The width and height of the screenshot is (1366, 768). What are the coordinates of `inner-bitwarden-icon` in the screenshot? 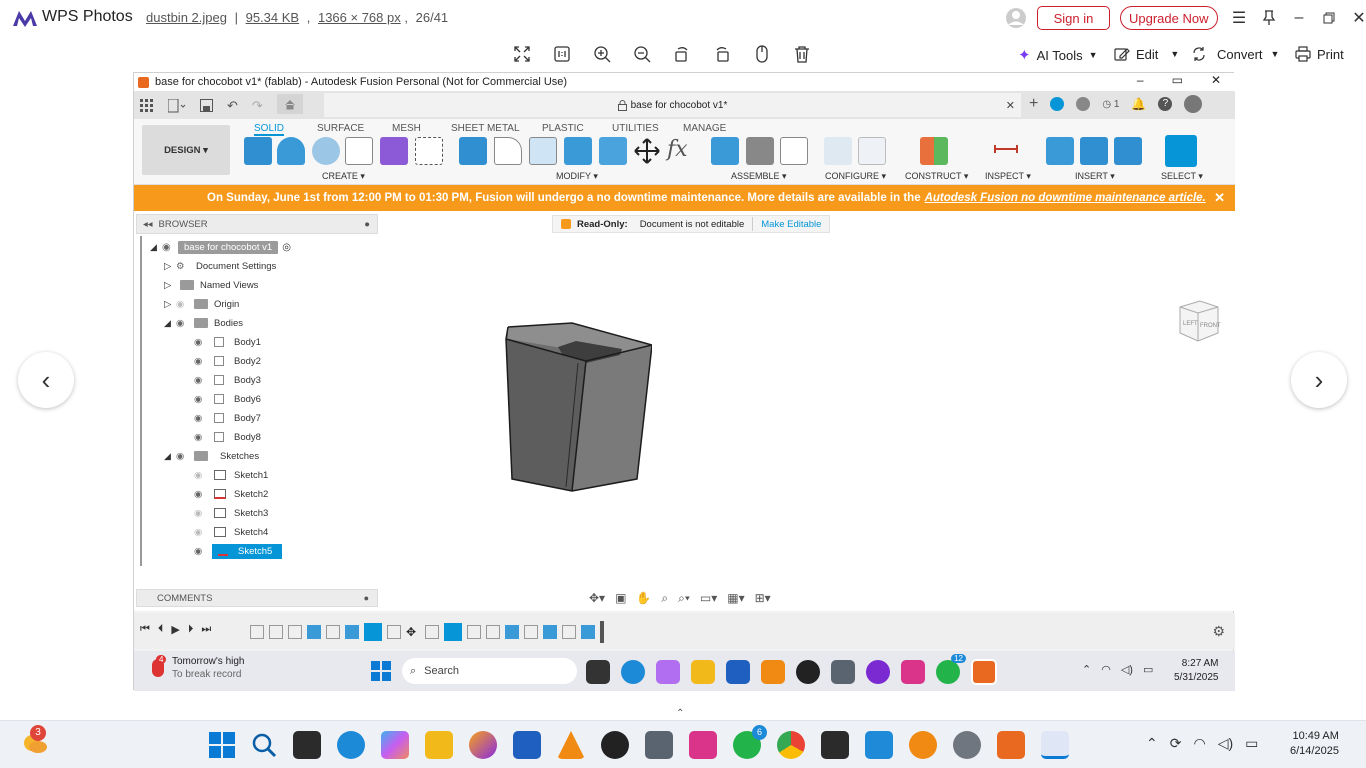 It's located at (808, 672).